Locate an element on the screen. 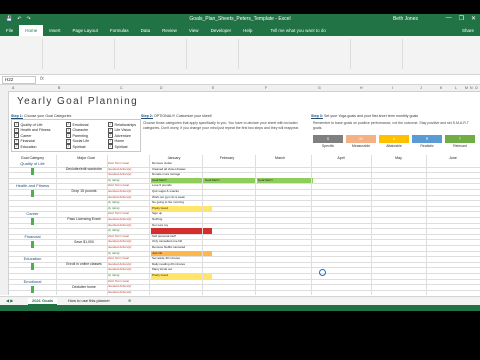 The image size is (480, 360). goal-category-label: Career is located at coordinates (32, 214).